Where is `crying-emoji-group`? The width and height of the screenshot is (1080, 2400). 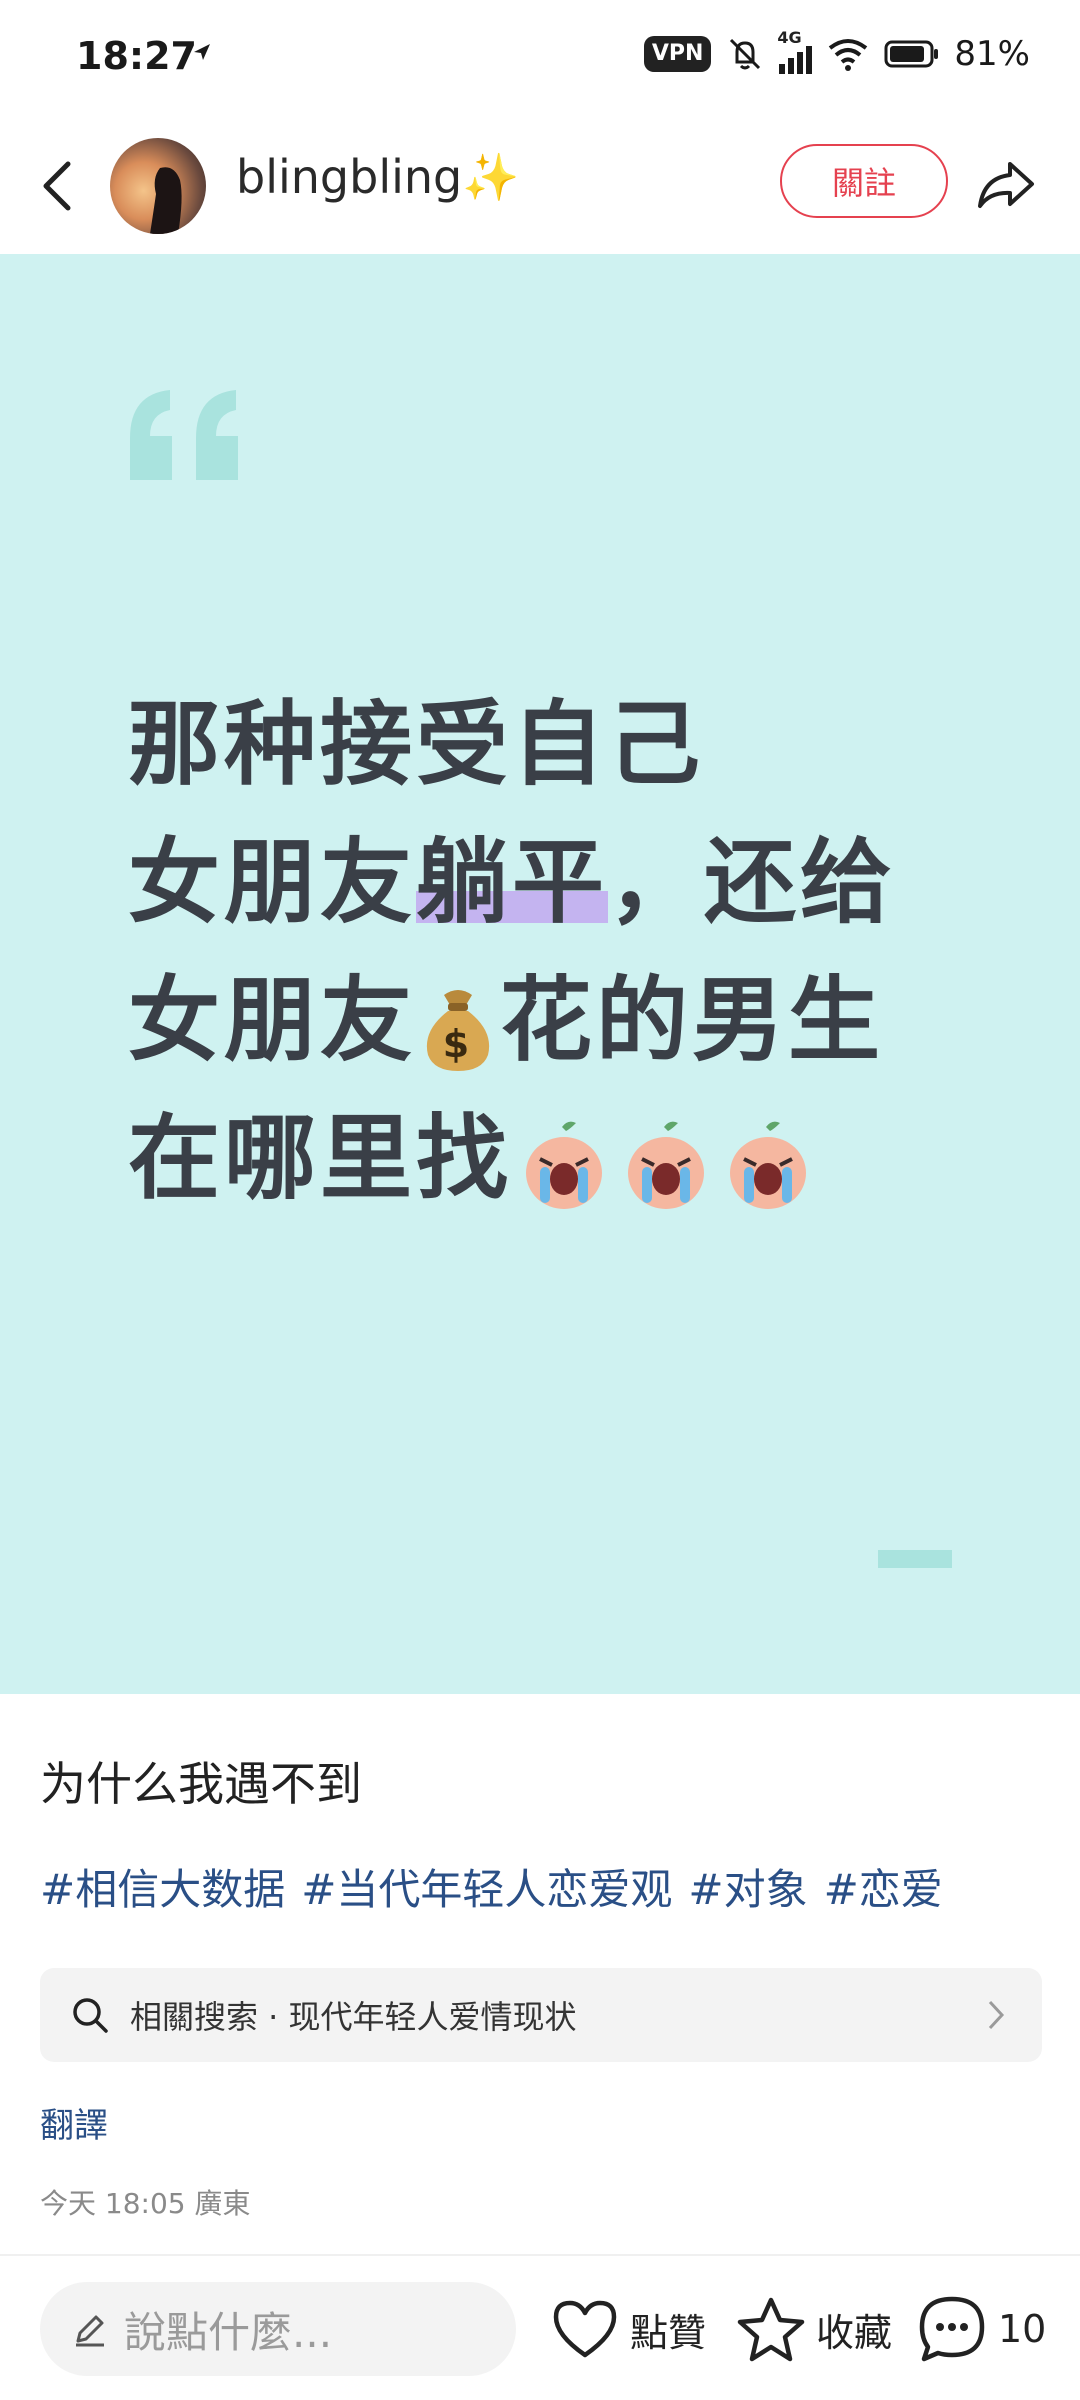 crying-emoji-group is located at coordinates (666, 1165).